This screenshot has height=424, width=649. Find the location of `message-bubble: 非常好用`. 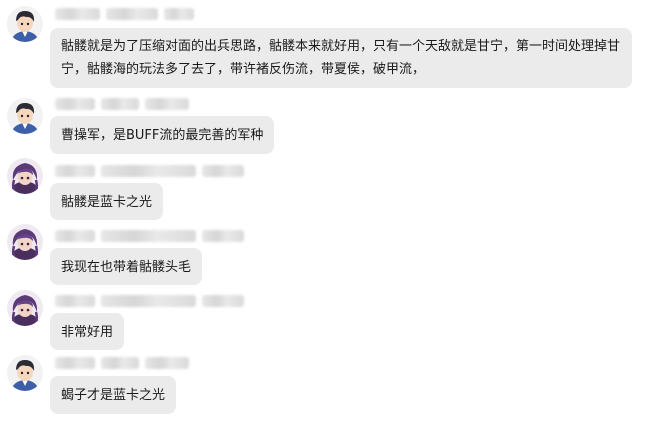

message-bubble: 非常好用 is located at coordinates (87, 331).